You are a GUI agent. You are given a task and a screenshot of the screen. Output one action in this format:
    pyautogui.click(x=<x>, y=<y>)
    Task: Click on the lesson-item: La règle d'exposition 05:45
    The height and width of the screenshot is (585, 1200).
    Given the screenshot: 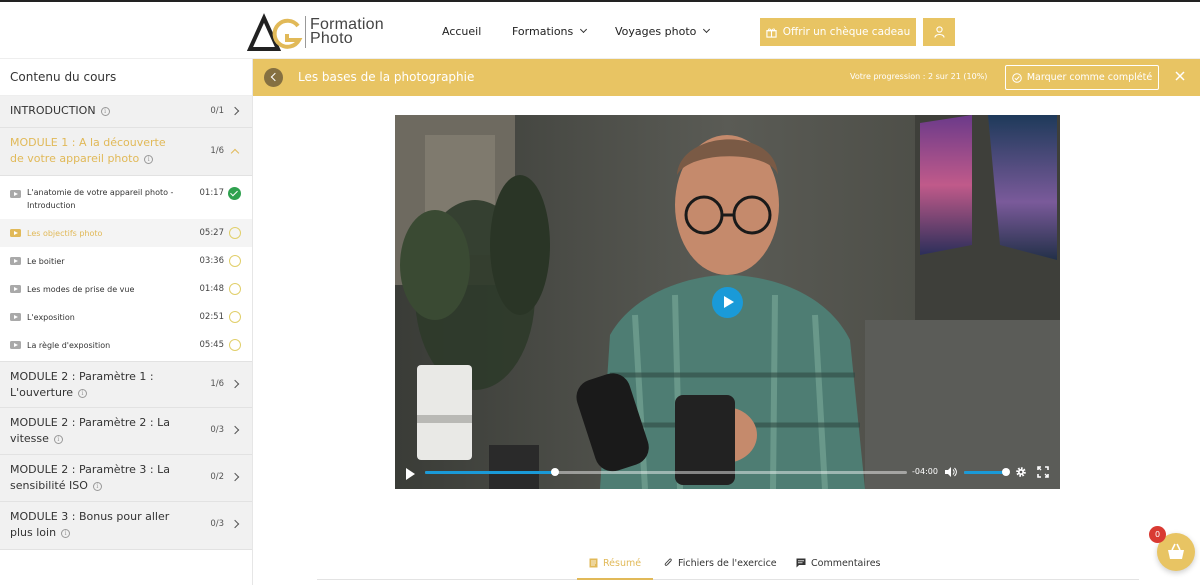 What is the action you would take?
    pyautogui.click(x=126, y=345)
    